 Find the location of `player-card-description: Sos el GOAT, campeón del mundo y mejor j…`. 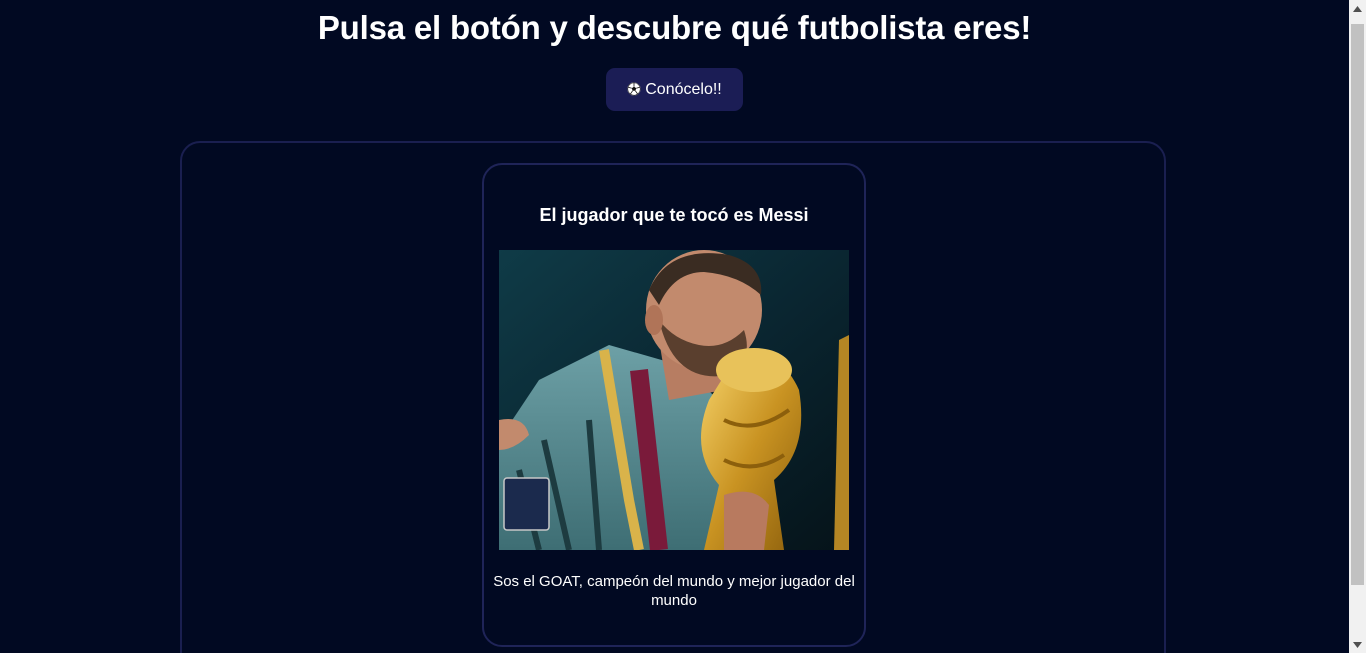

player-card-description: Sos el GOAT, campeón del mundo y mejor j… is located at coordinates (674, 591).